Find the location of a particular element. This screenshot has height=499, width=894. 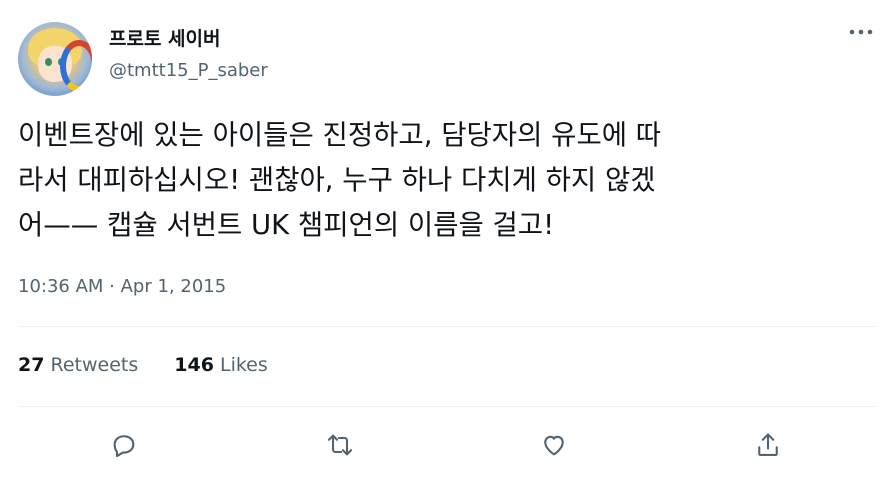

avatar is located at coordinates (55, 59).